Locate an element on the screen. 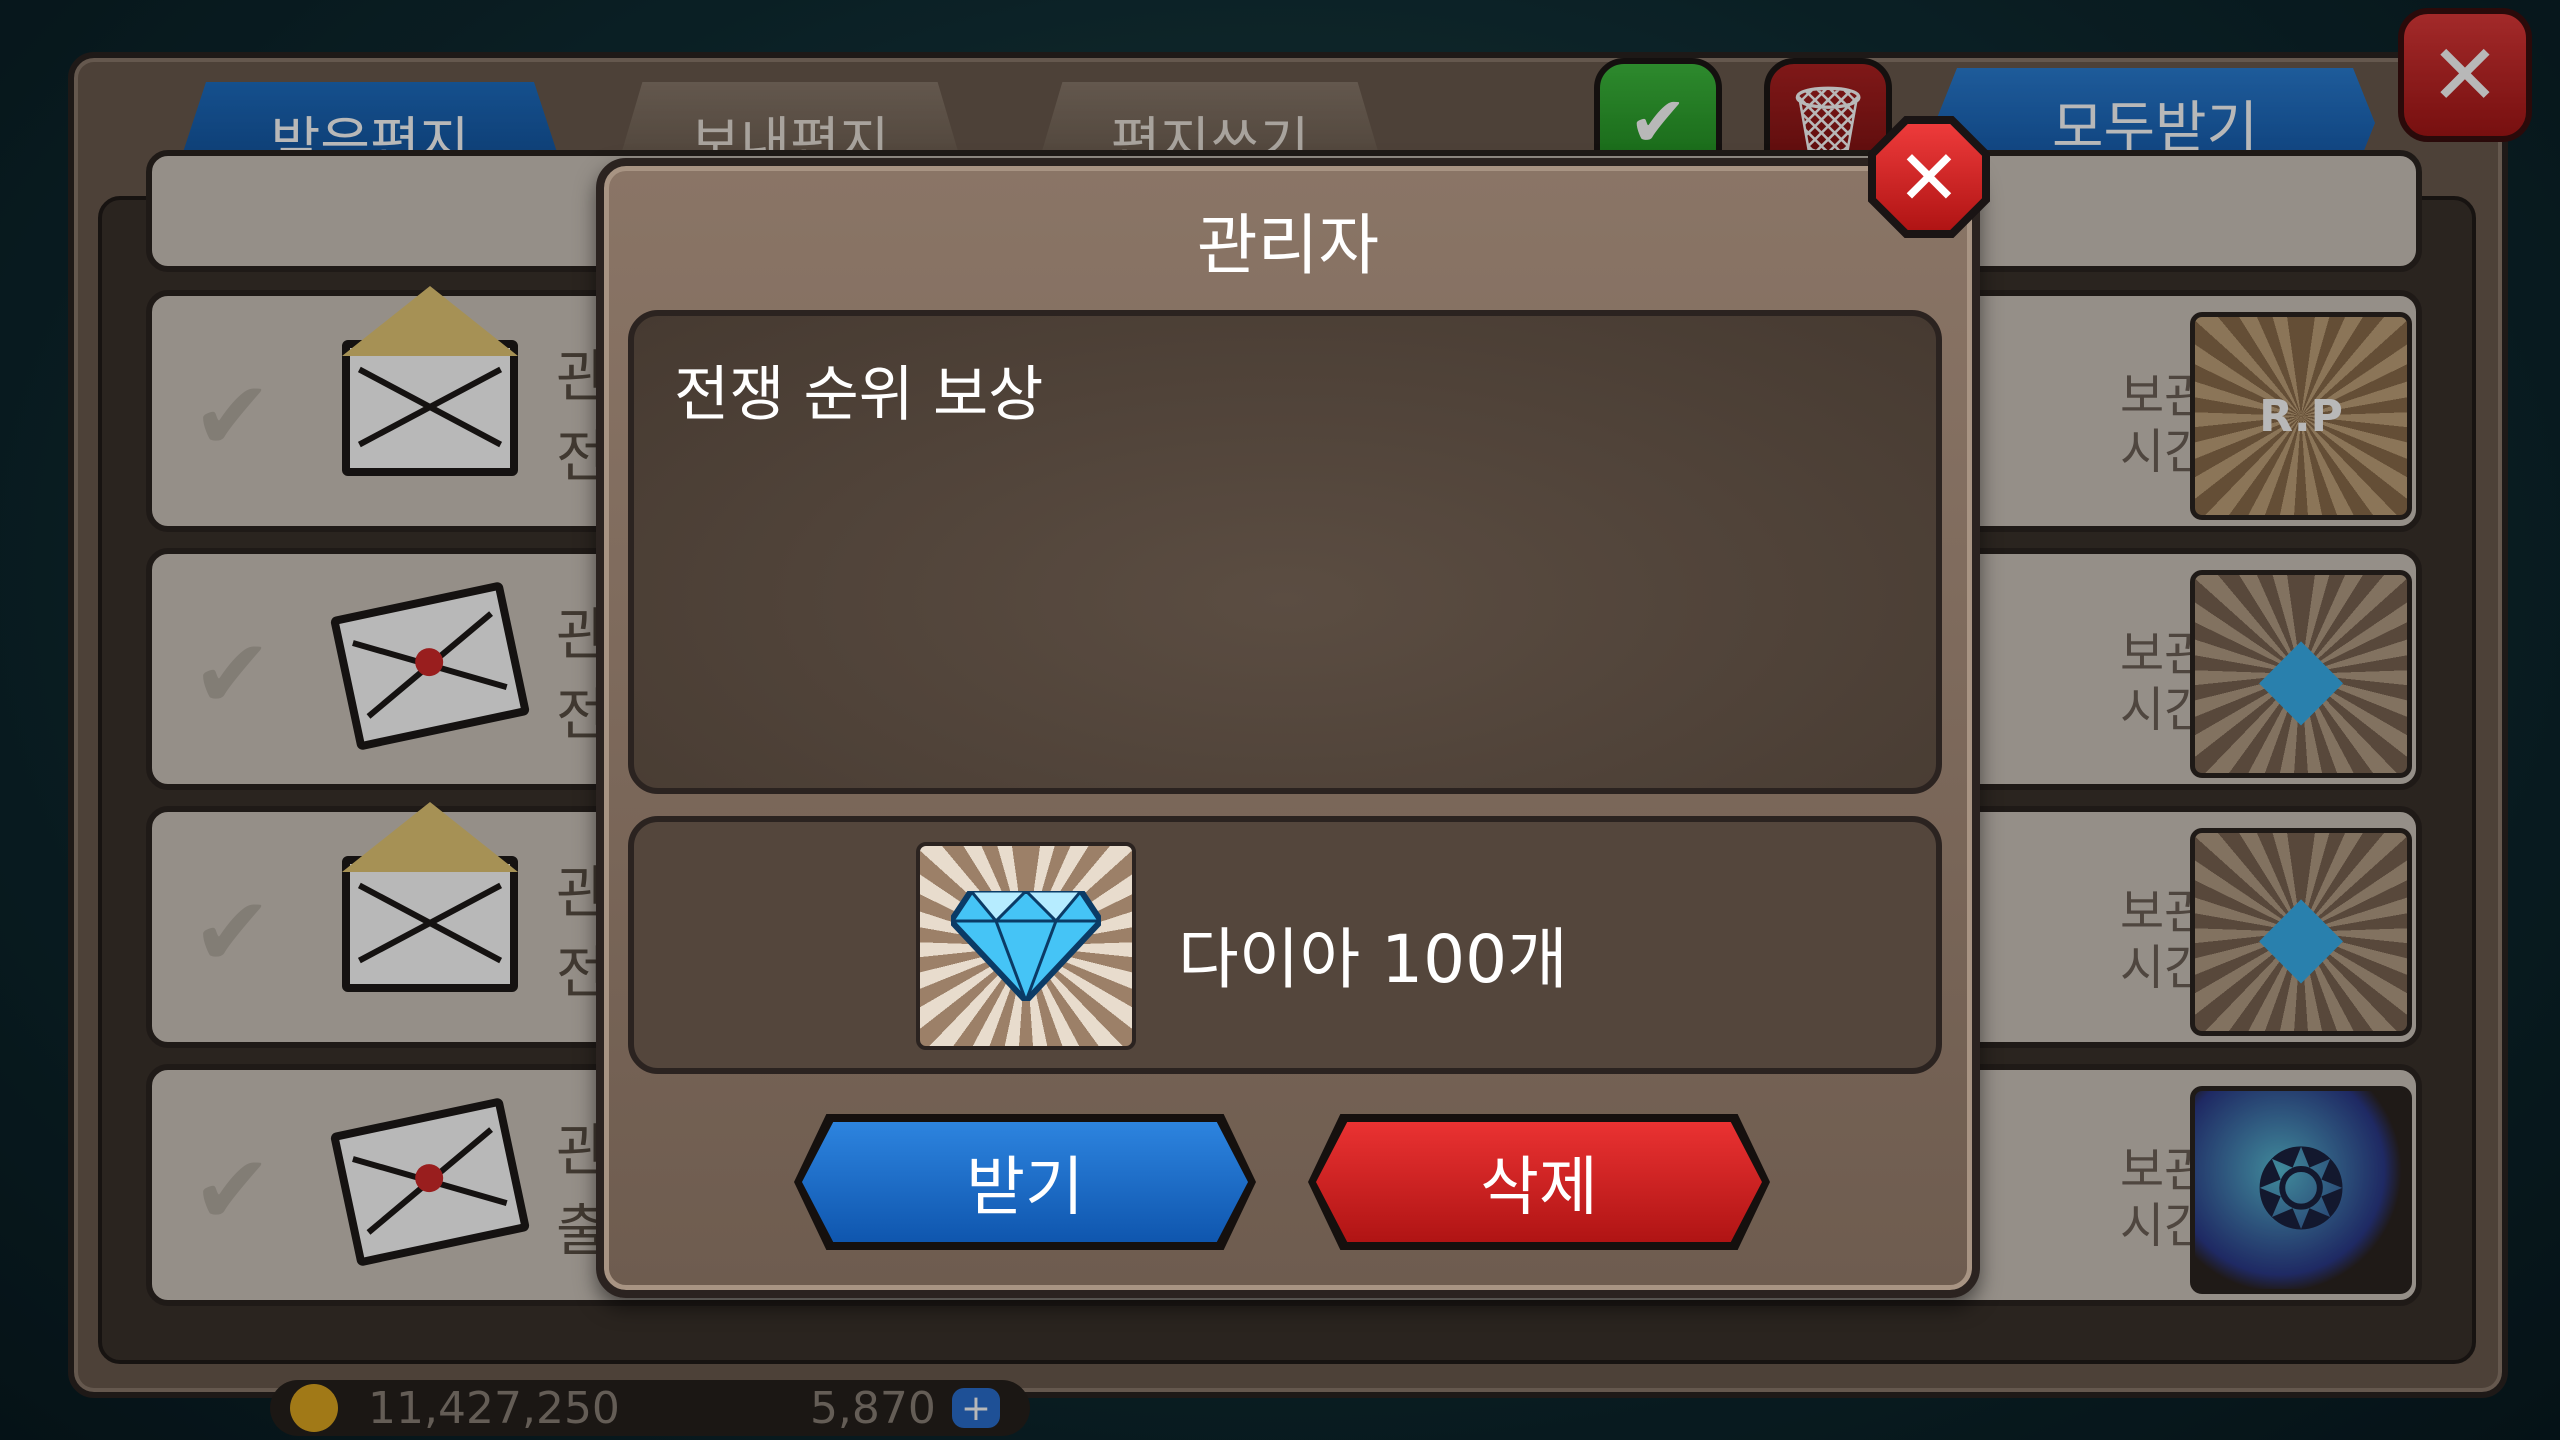  delete-label: 삭제 is located at coordinates (1539, 1188).